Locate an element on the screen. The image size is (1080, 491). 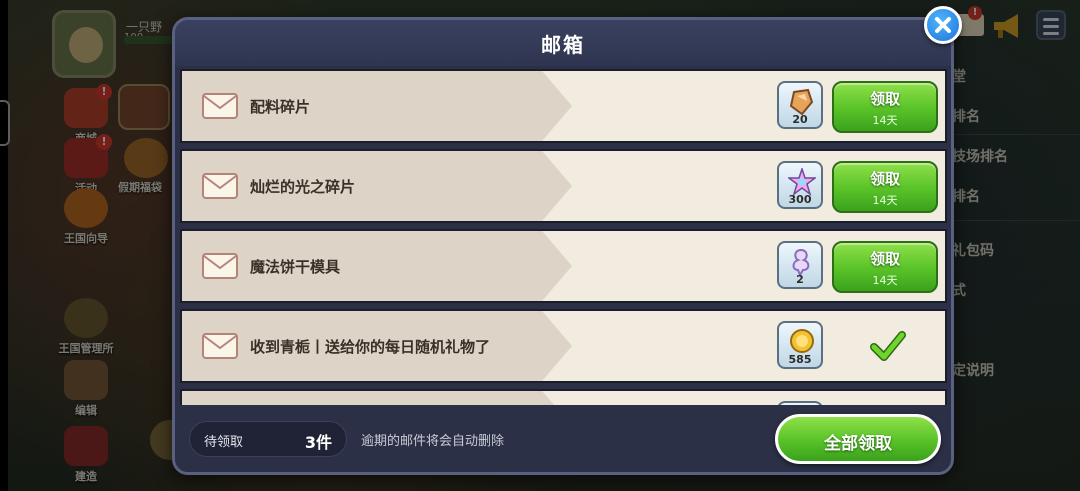
compass-icon is located at coordinates (86, 208).